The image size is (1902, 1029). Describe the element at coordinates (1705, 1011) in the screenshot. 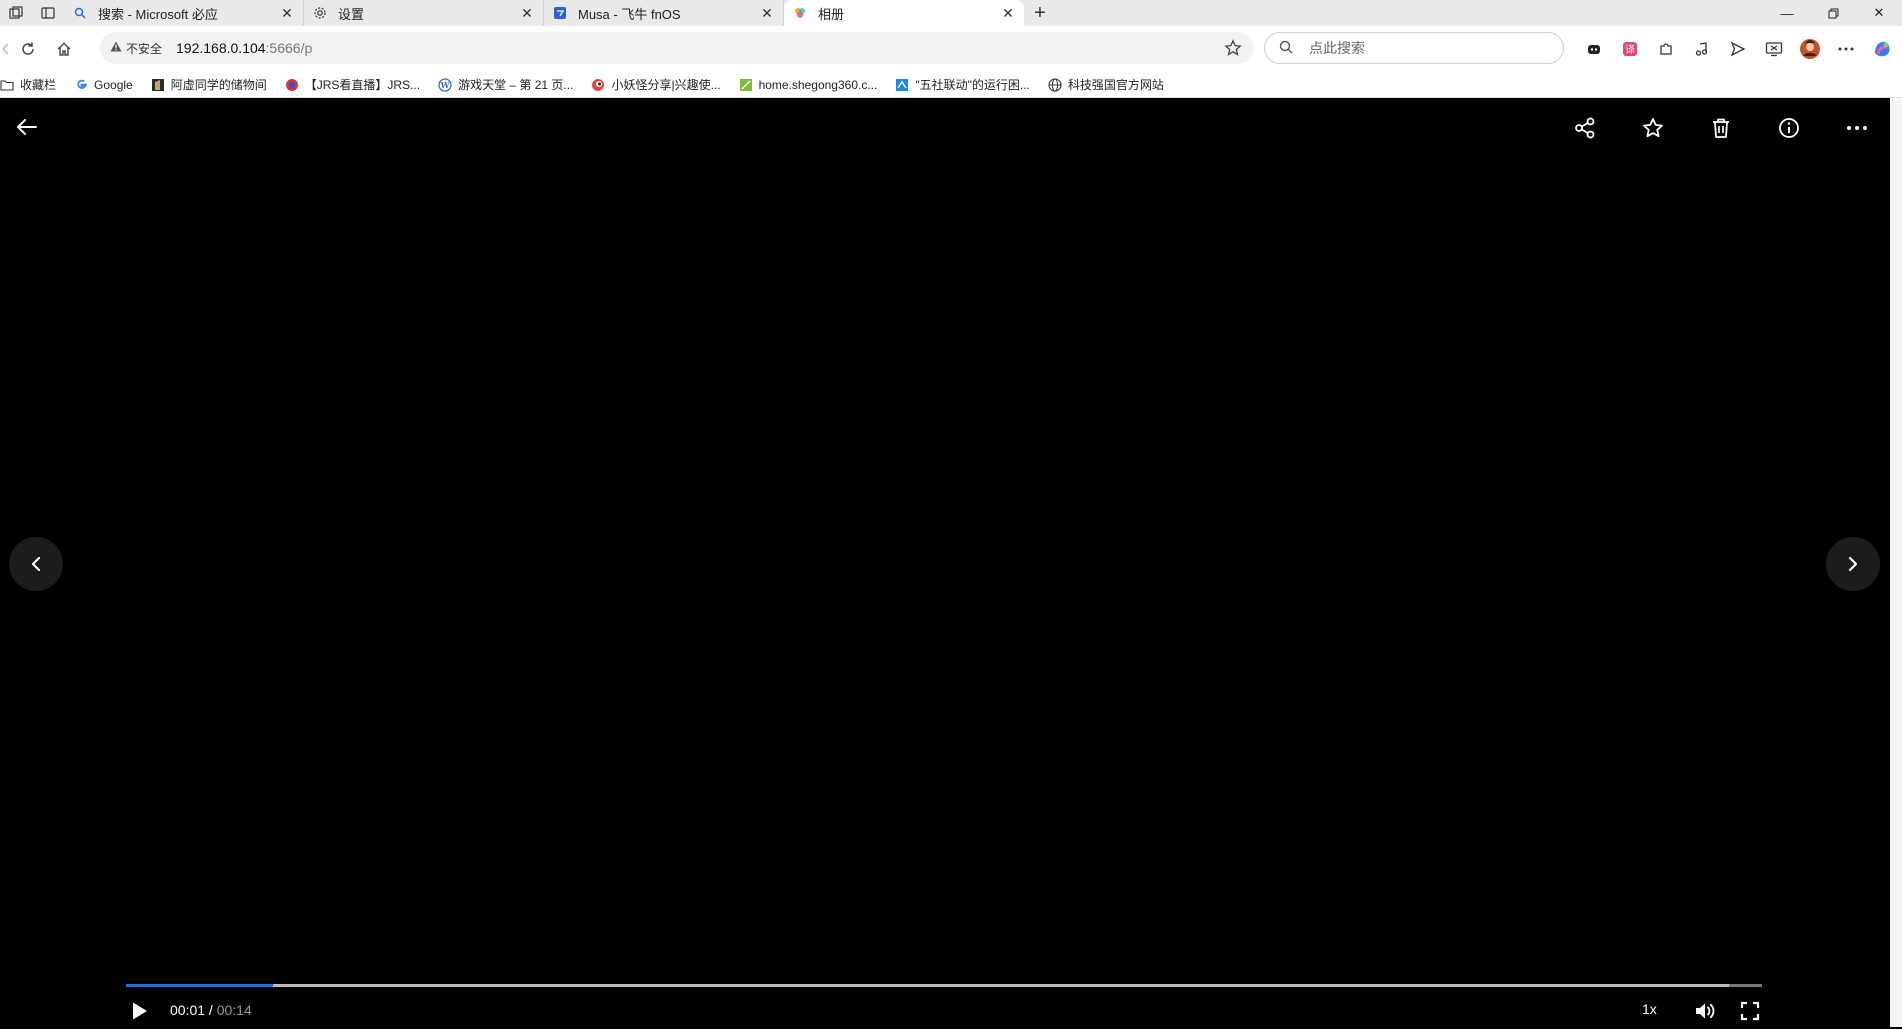

I see `volume-icon` at that location.